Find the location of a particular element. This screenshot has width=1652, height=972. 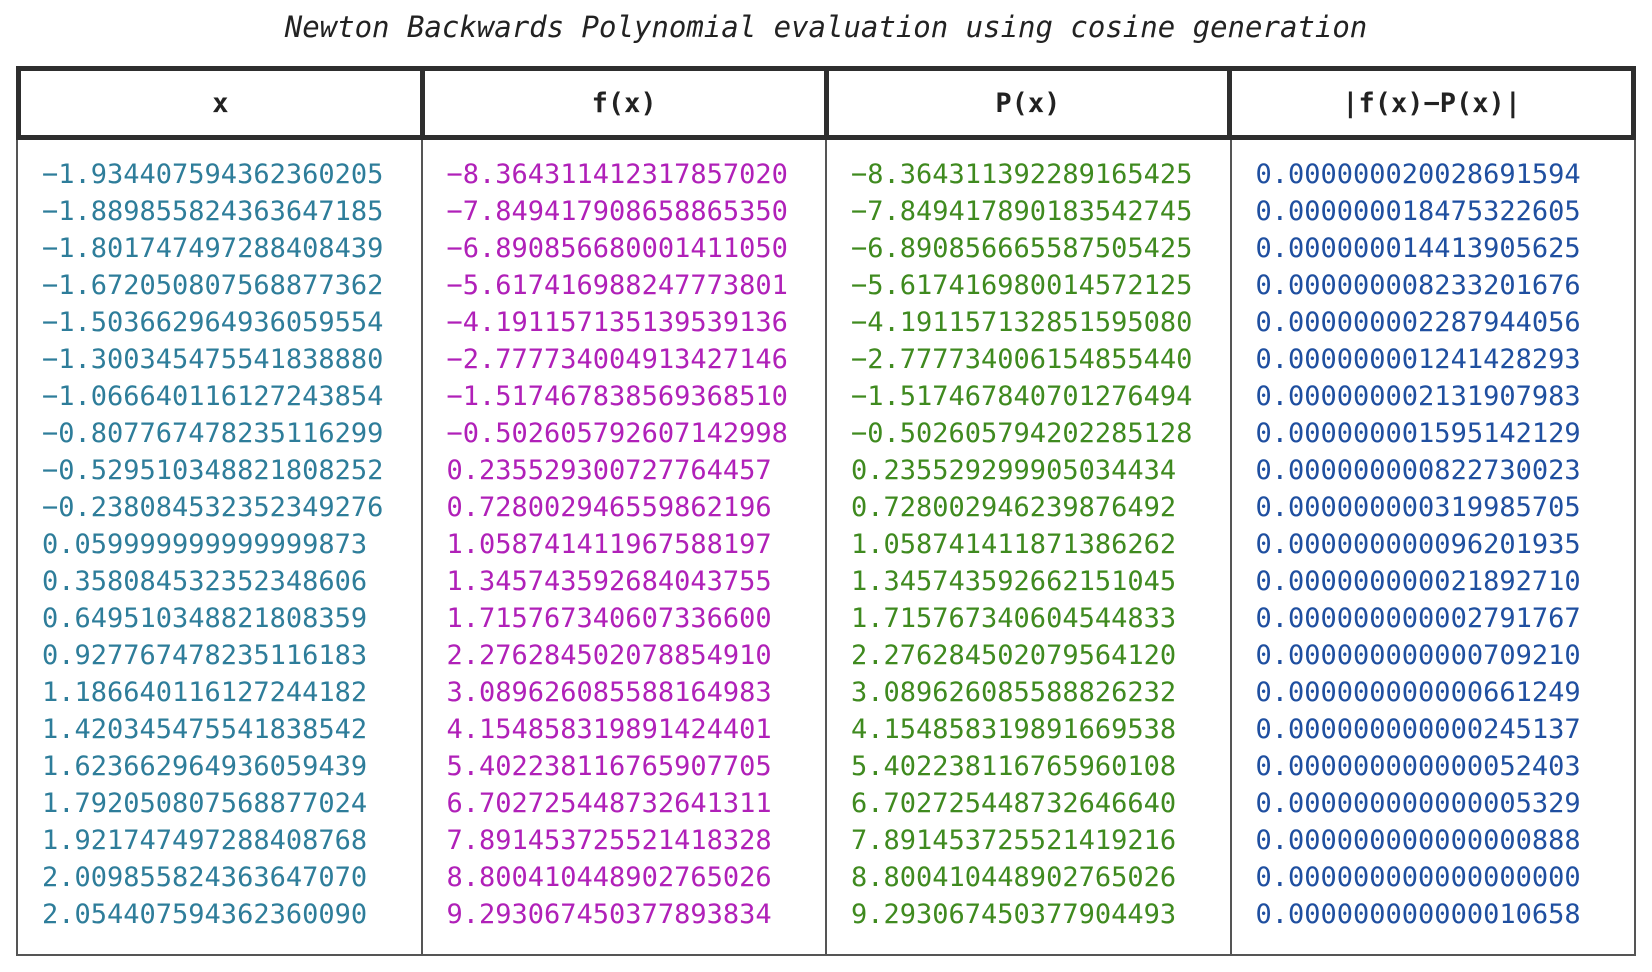

cell-x-19: 2.009855824363647070 is located at coordinates (205, 877).